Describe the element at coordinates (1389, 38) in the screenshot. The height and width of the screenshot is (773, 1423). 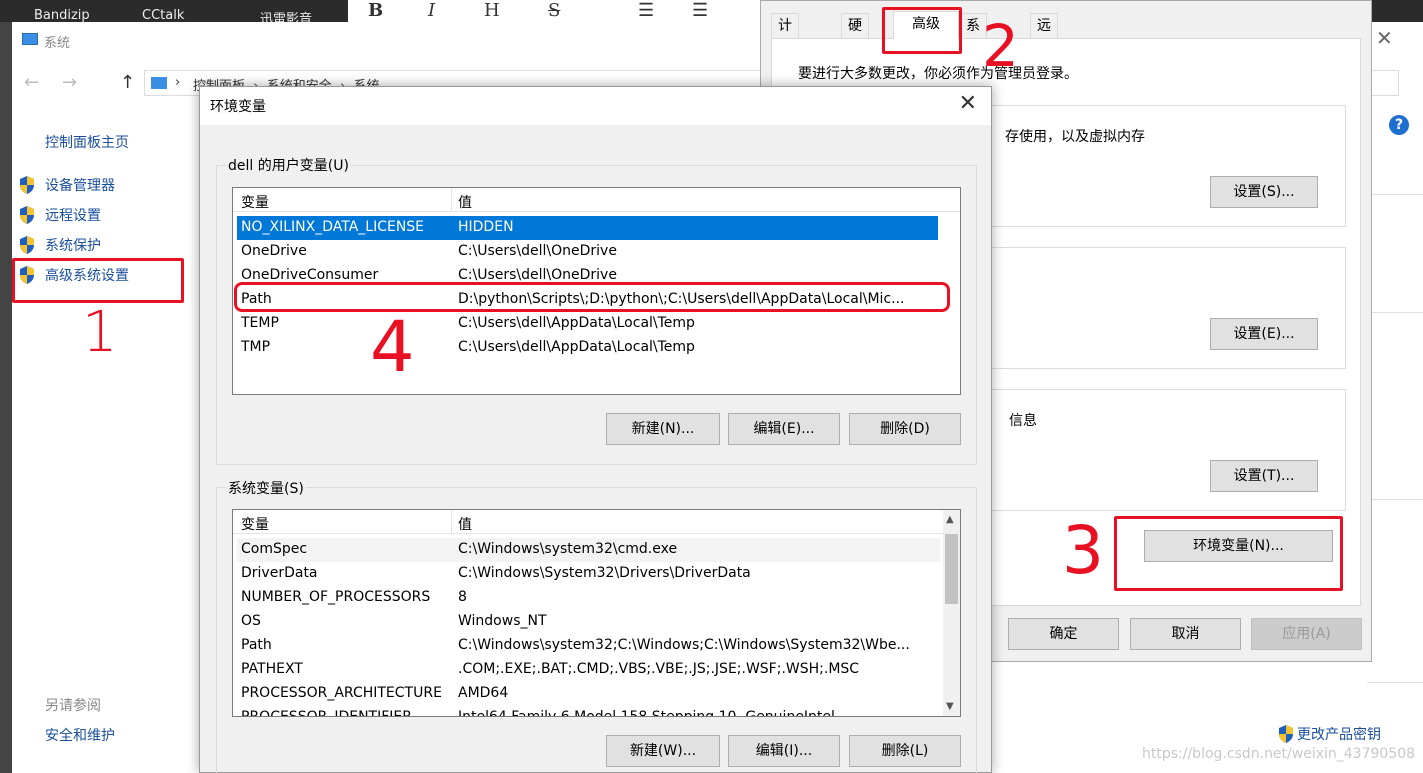
I see `system-window-close-icon: ✕` at that location.